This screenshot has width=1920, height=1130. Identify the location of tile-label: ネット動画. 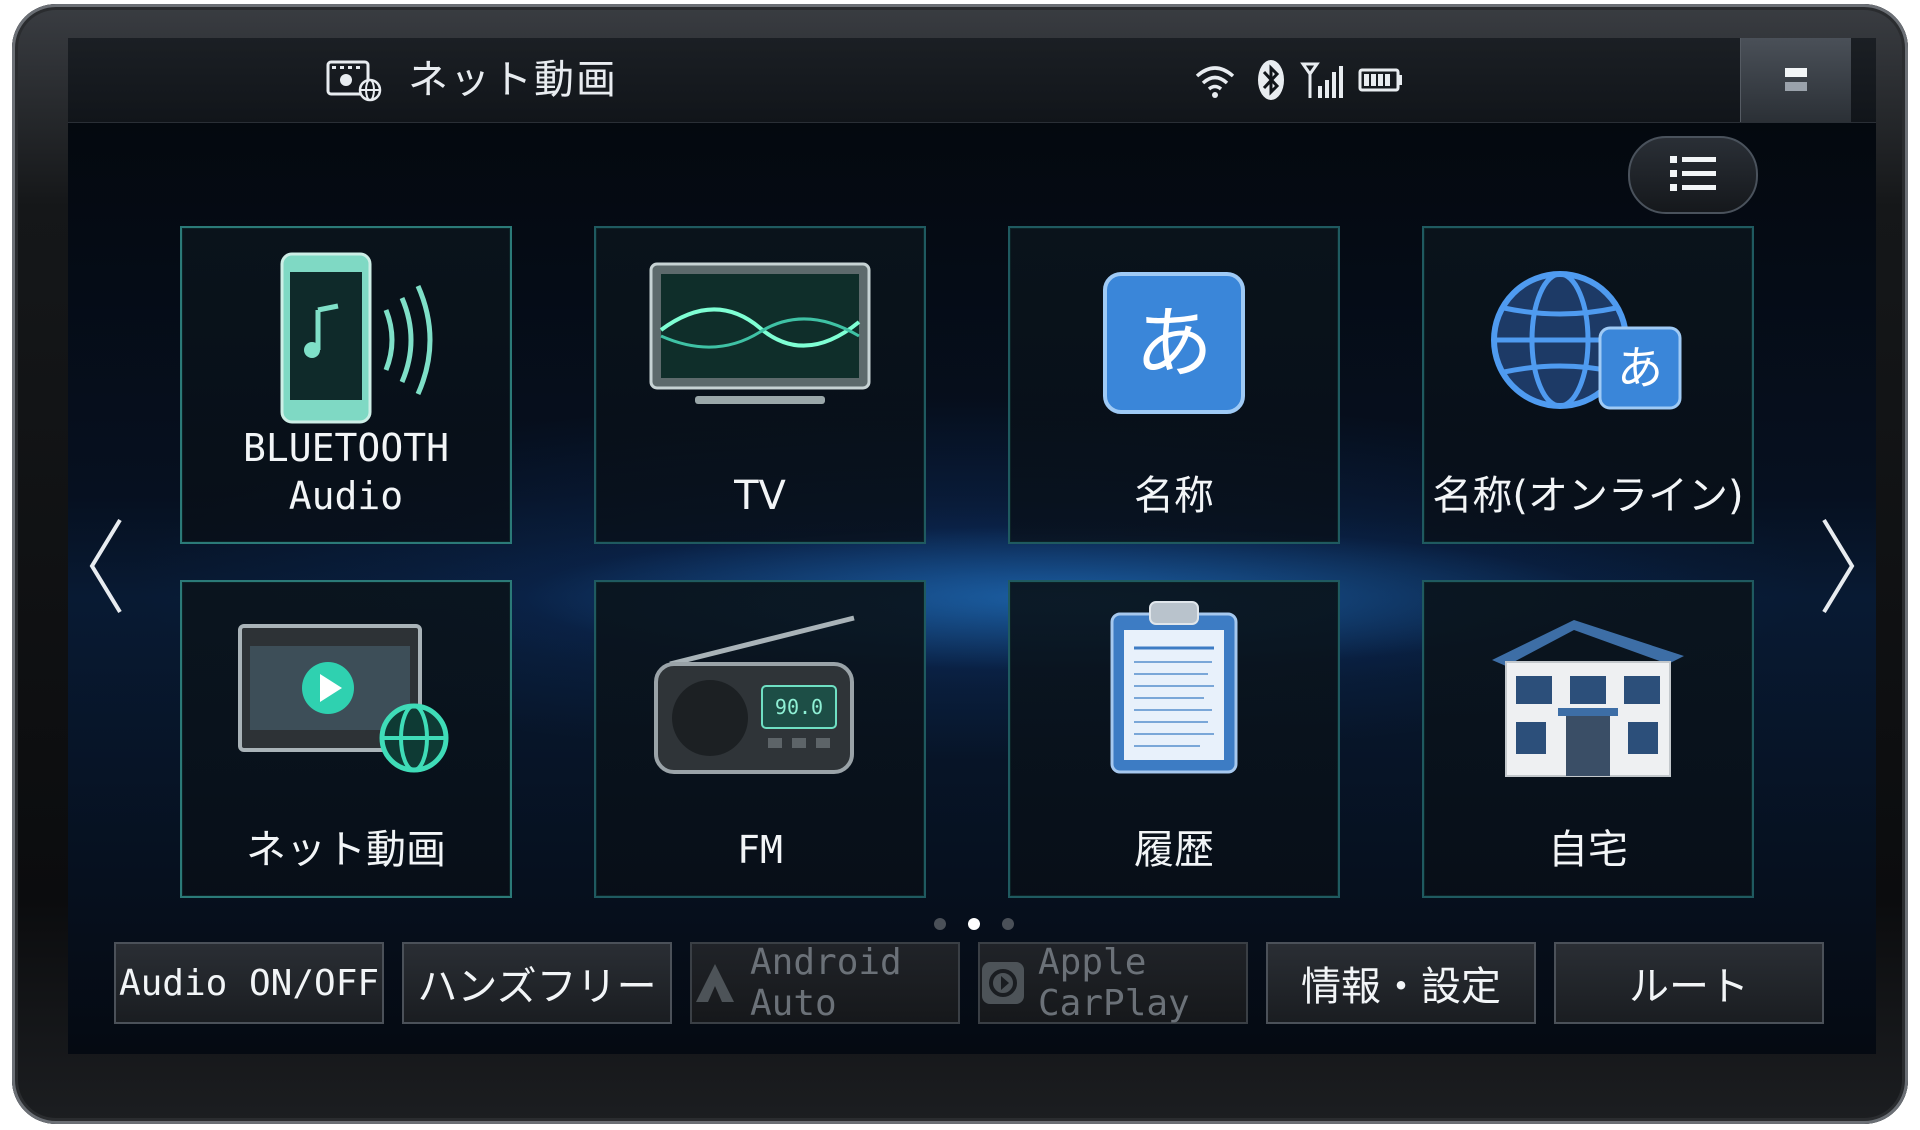
(346, 850).